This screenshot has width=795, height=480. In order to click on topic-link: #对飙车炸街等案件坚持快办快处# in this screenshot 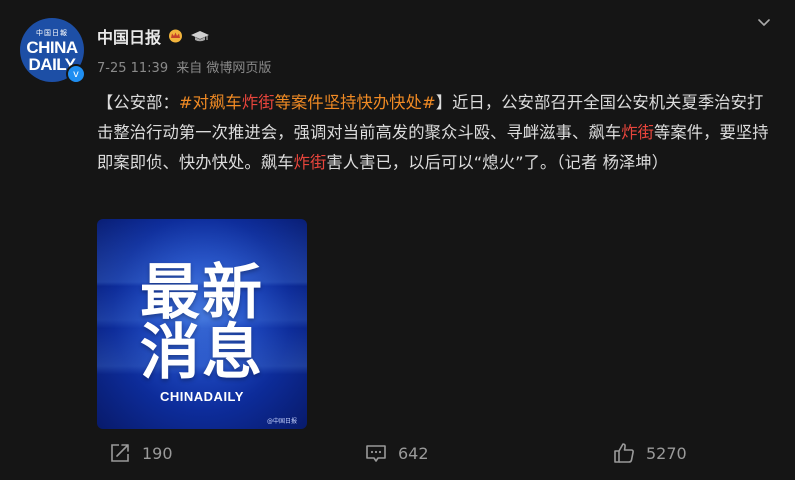, I will do `click(307, 102)`.